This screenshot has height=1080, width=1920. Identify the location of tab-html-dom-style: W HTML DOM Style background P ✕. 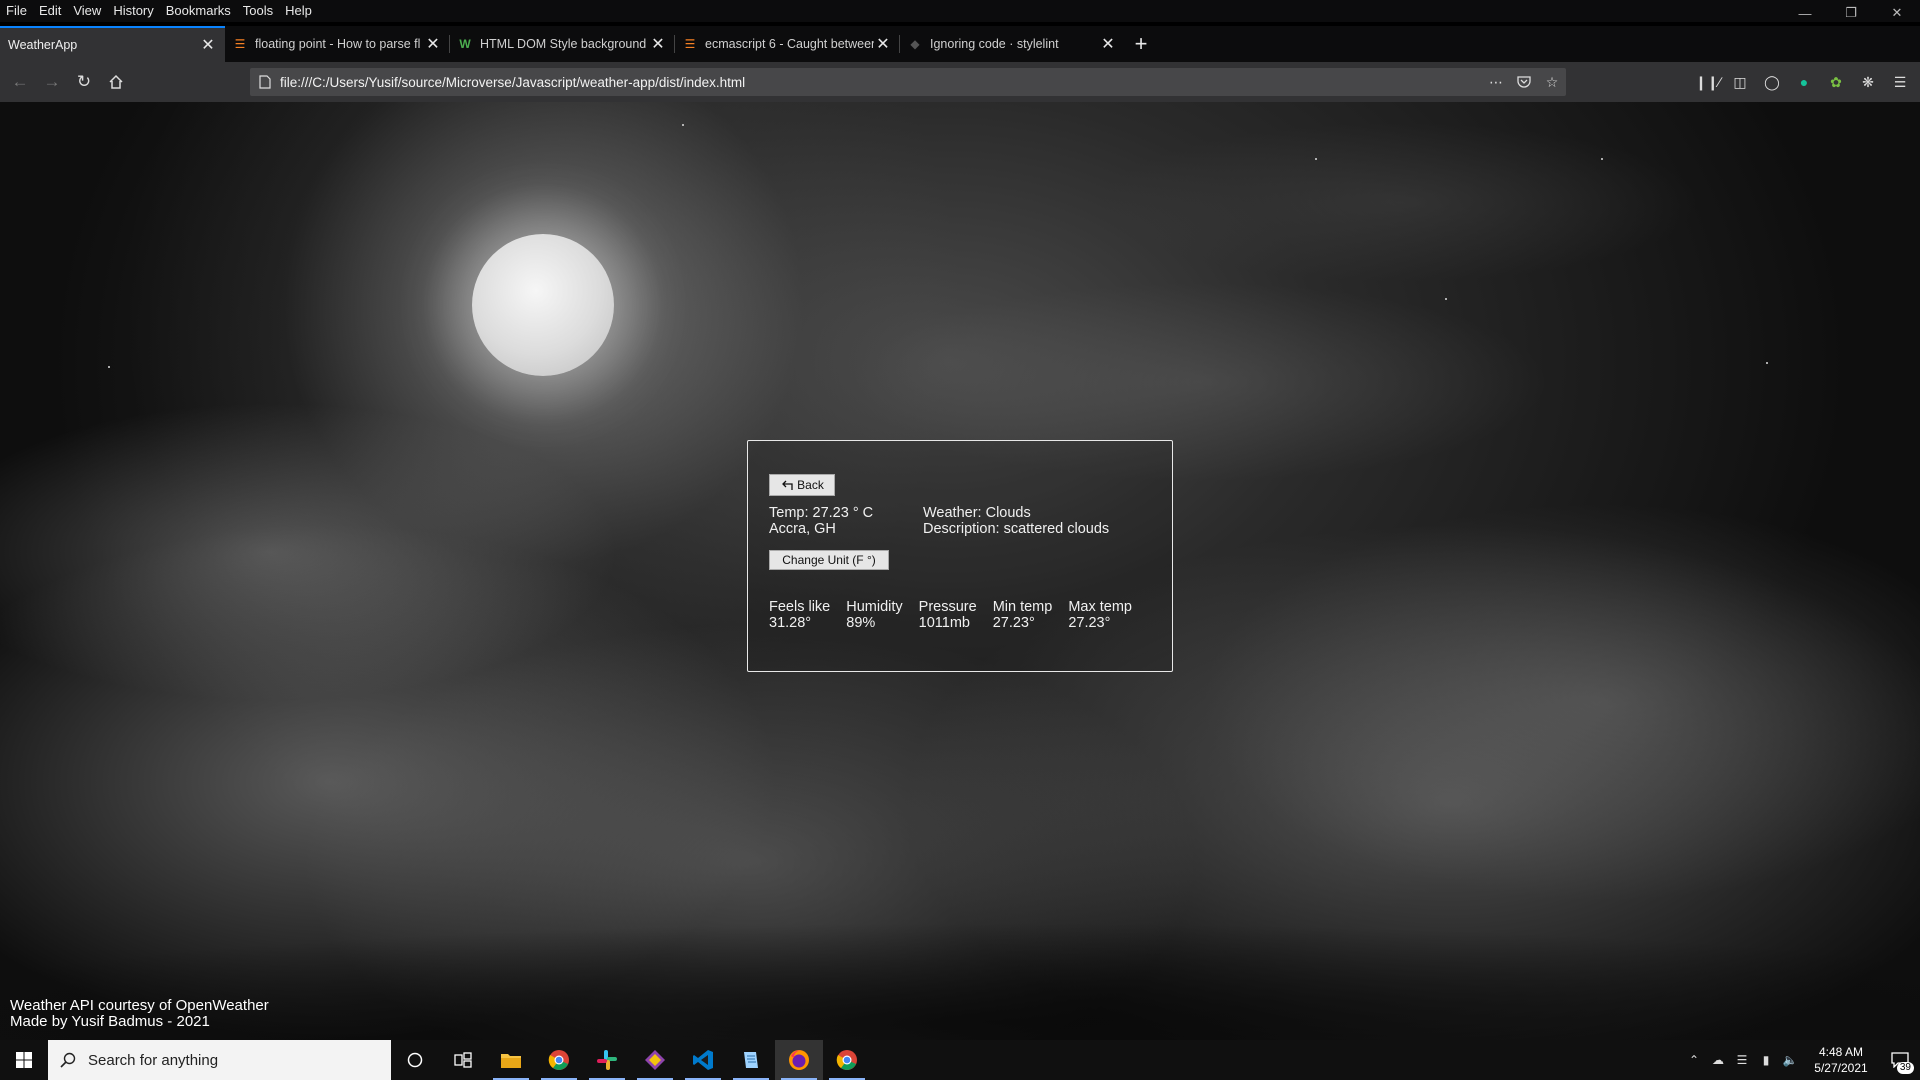
(562, 44).